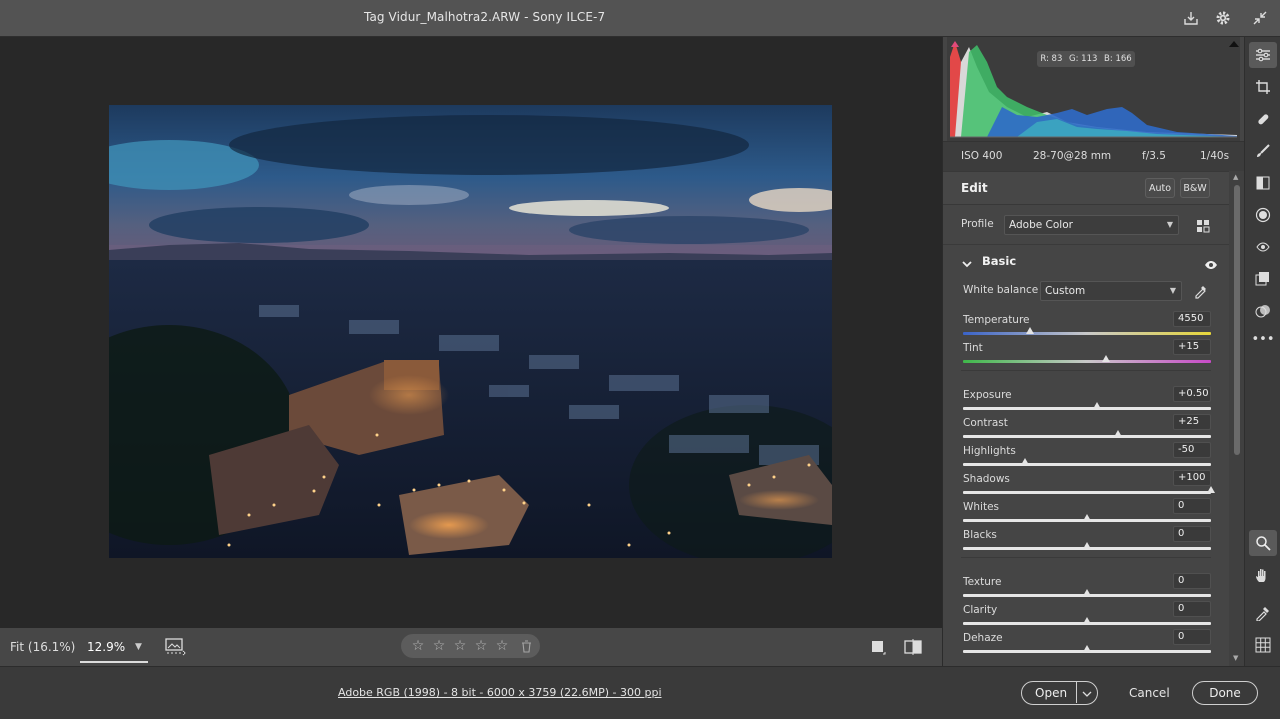 This screenshot has width=1280, height=719. What do you see at coordinates (1192, 637) in the screenshot?
I see `dehaze-value-field: 0` at bounding box center [1192, 637].